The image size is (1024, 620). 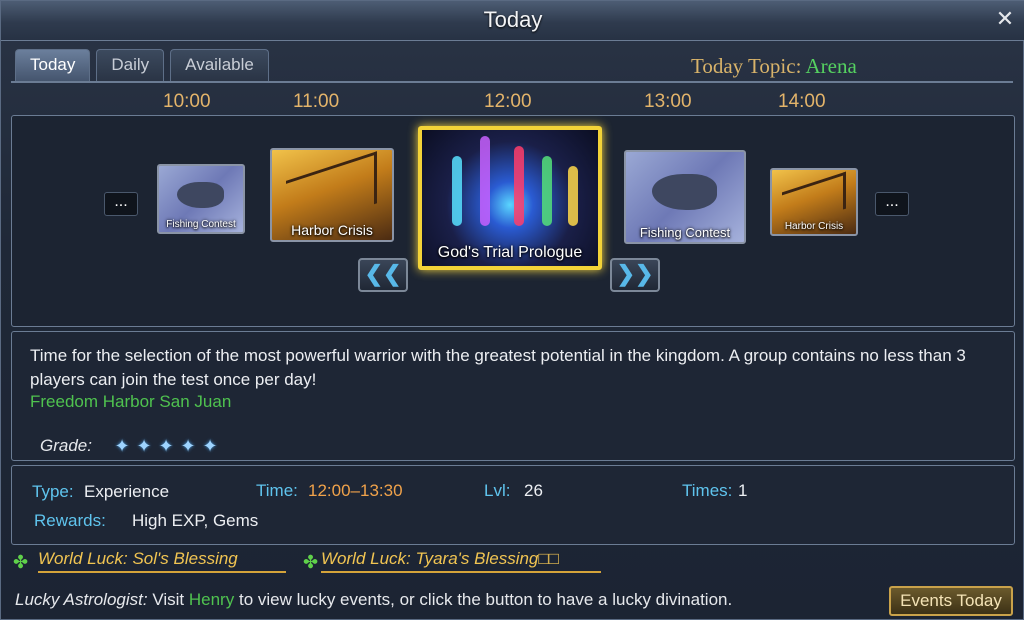 I want to click on today-topic-label: Today Topic:, so click(x=746, y=66).